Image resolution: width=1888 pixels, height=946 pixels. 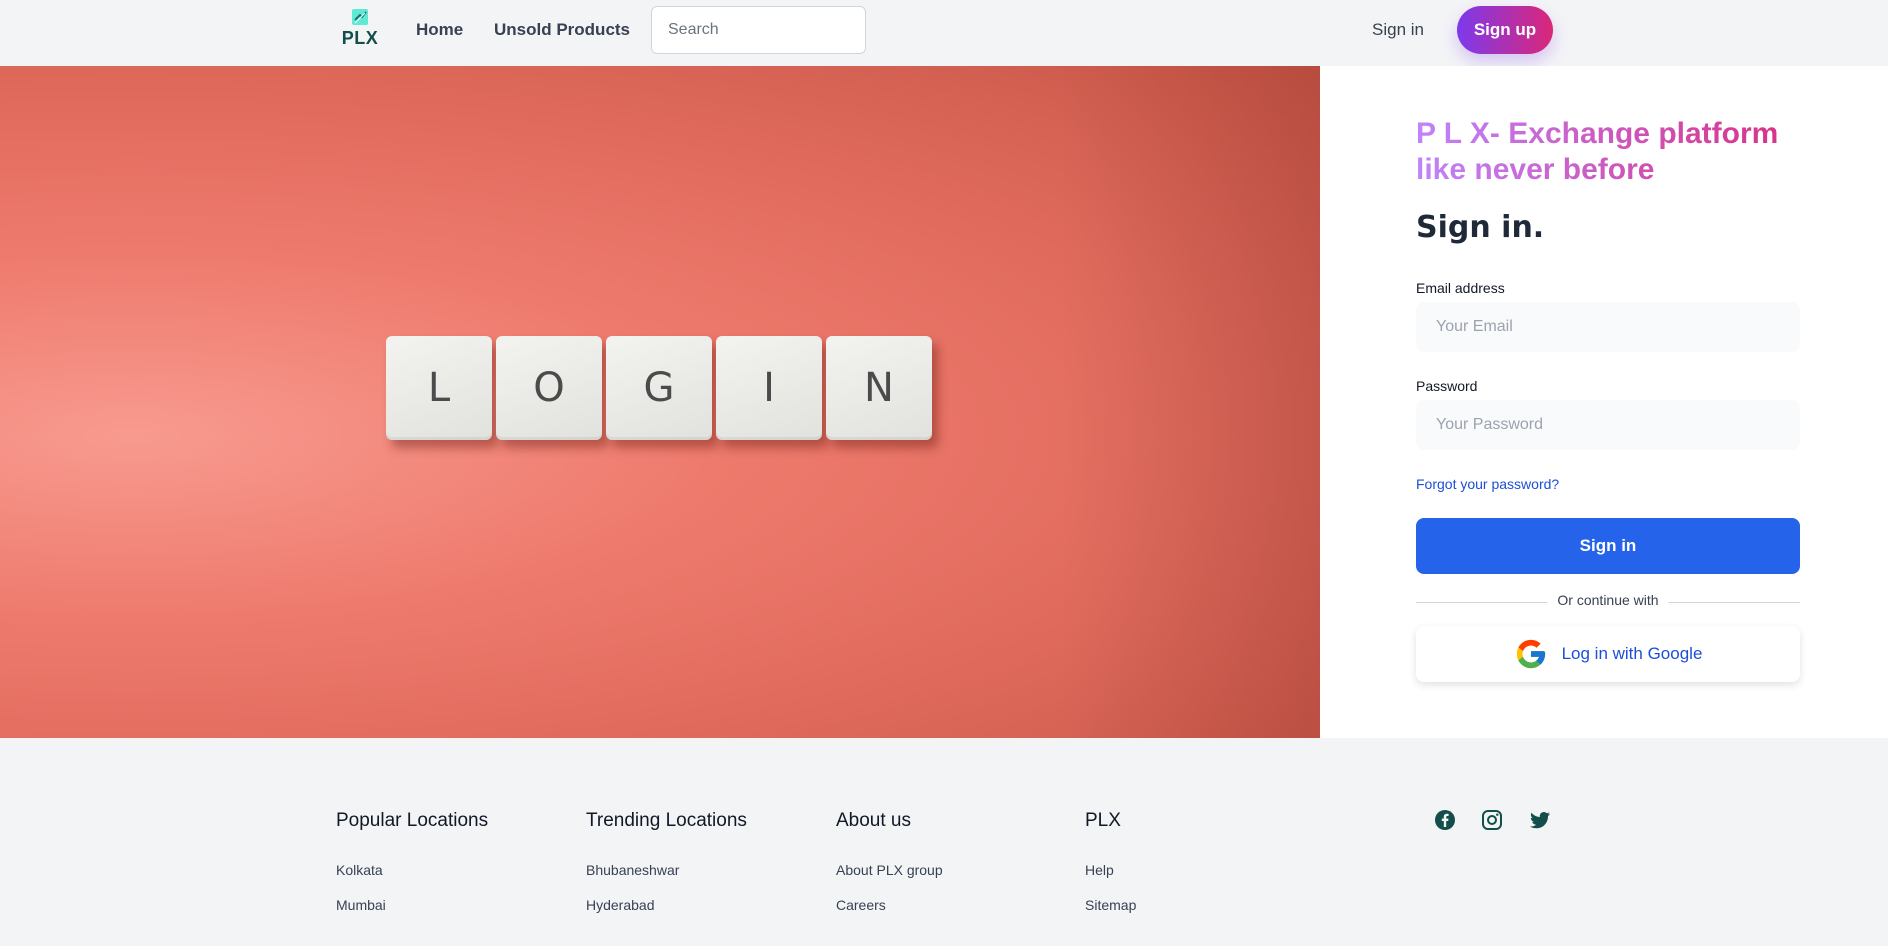 I want to click on nav-home-link: Home, so click(x=439, y=30).